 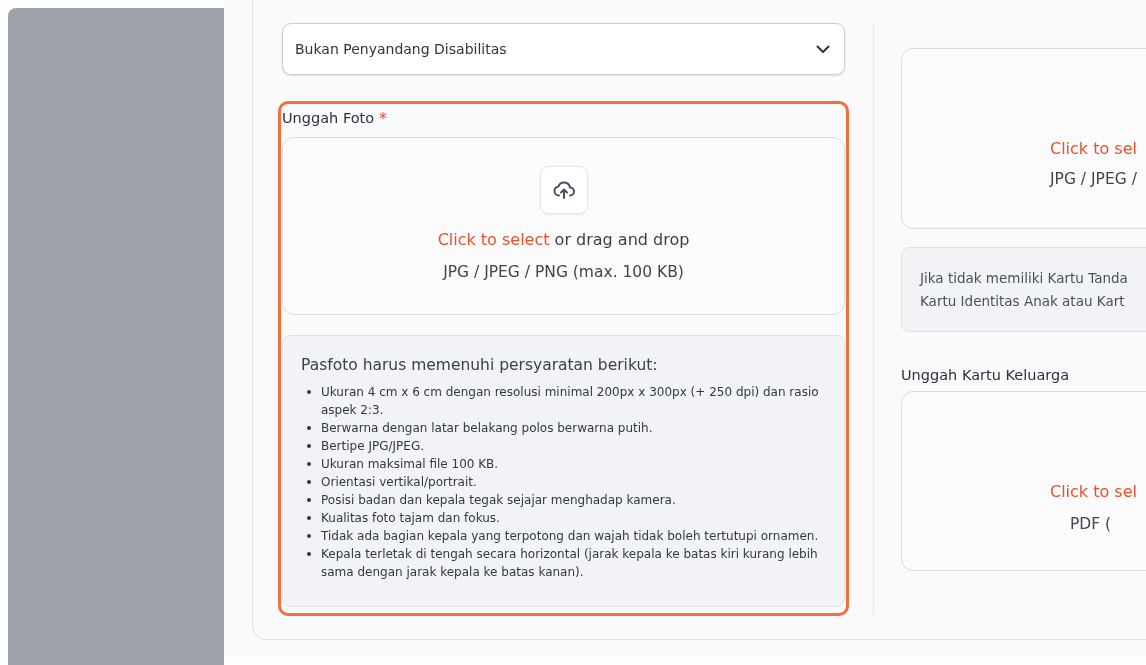 I want to click on file-format-hint: JPG / JPEG /, so click(x=1094, y=179).